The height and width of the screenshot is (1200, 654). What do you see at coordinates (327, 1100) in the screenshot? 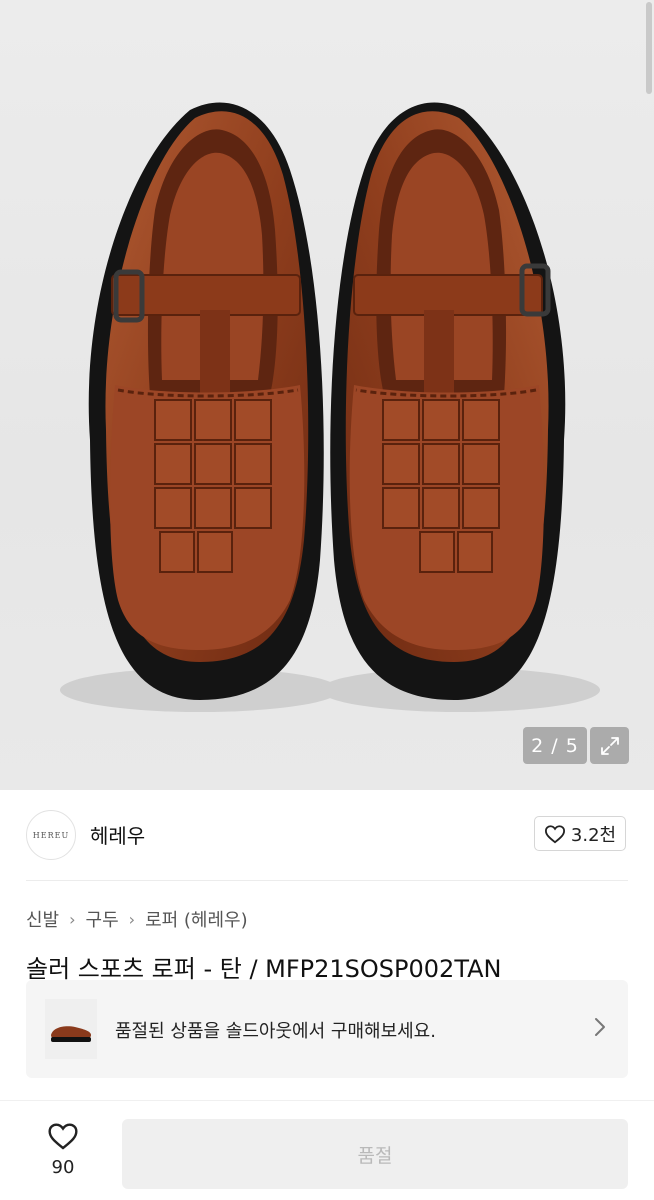
I see `bottom-bar-divider` at bounding box center [327, 1100].